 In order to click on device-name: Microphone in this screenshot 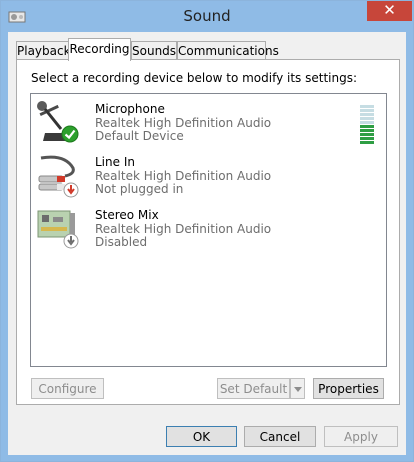, I will do `click(130, 109)`.